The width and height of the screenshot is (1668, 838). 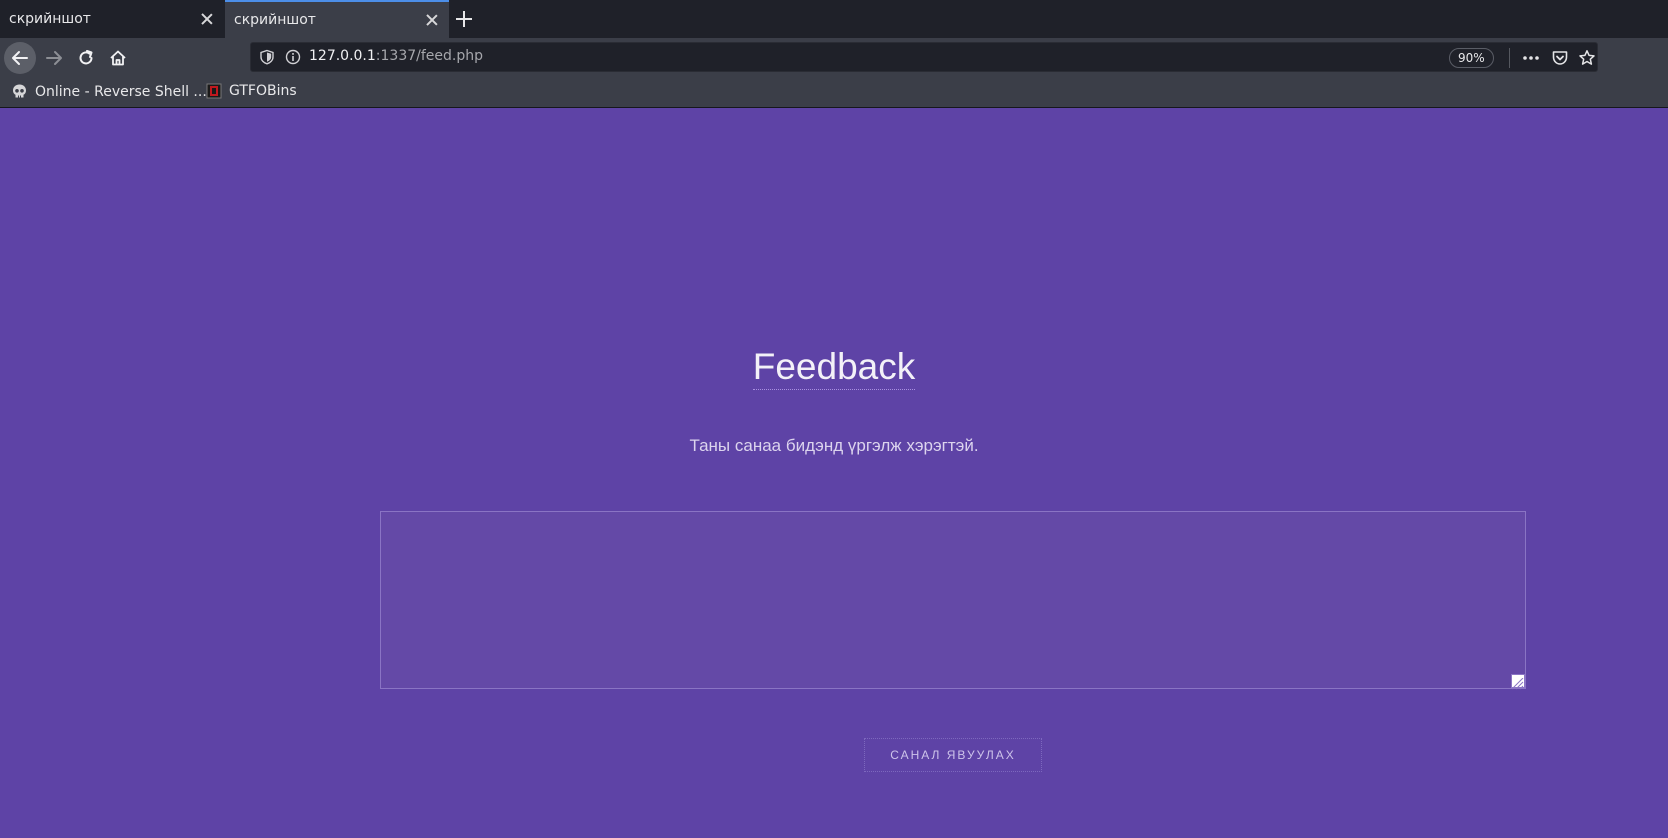 I want to click on tab-1: скрийншот, so click(x=112, y=19).